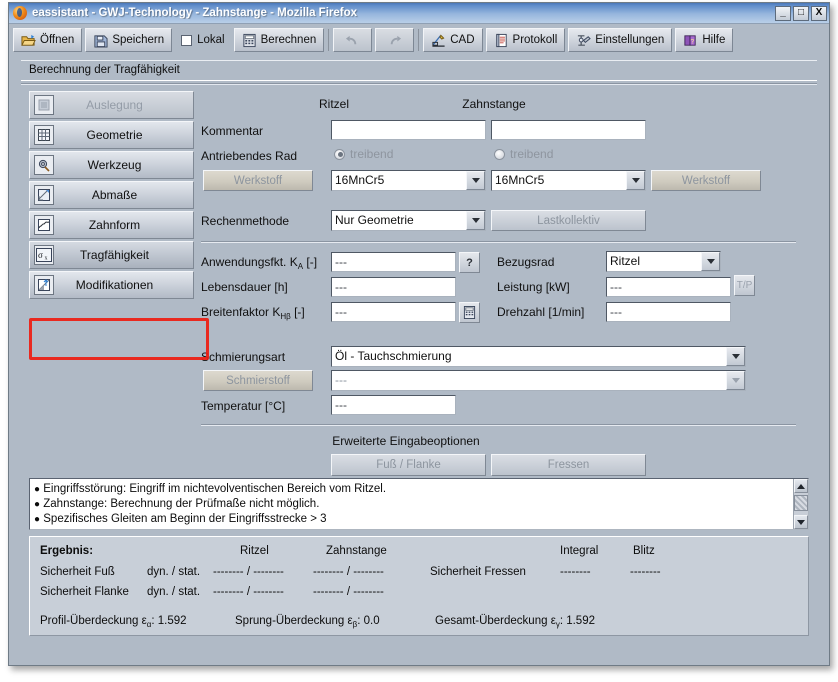 The height and width of the screenshot is (682, 838). I want to click on lastkollektiv-button: Lastkollektiv, so click(568, 220).